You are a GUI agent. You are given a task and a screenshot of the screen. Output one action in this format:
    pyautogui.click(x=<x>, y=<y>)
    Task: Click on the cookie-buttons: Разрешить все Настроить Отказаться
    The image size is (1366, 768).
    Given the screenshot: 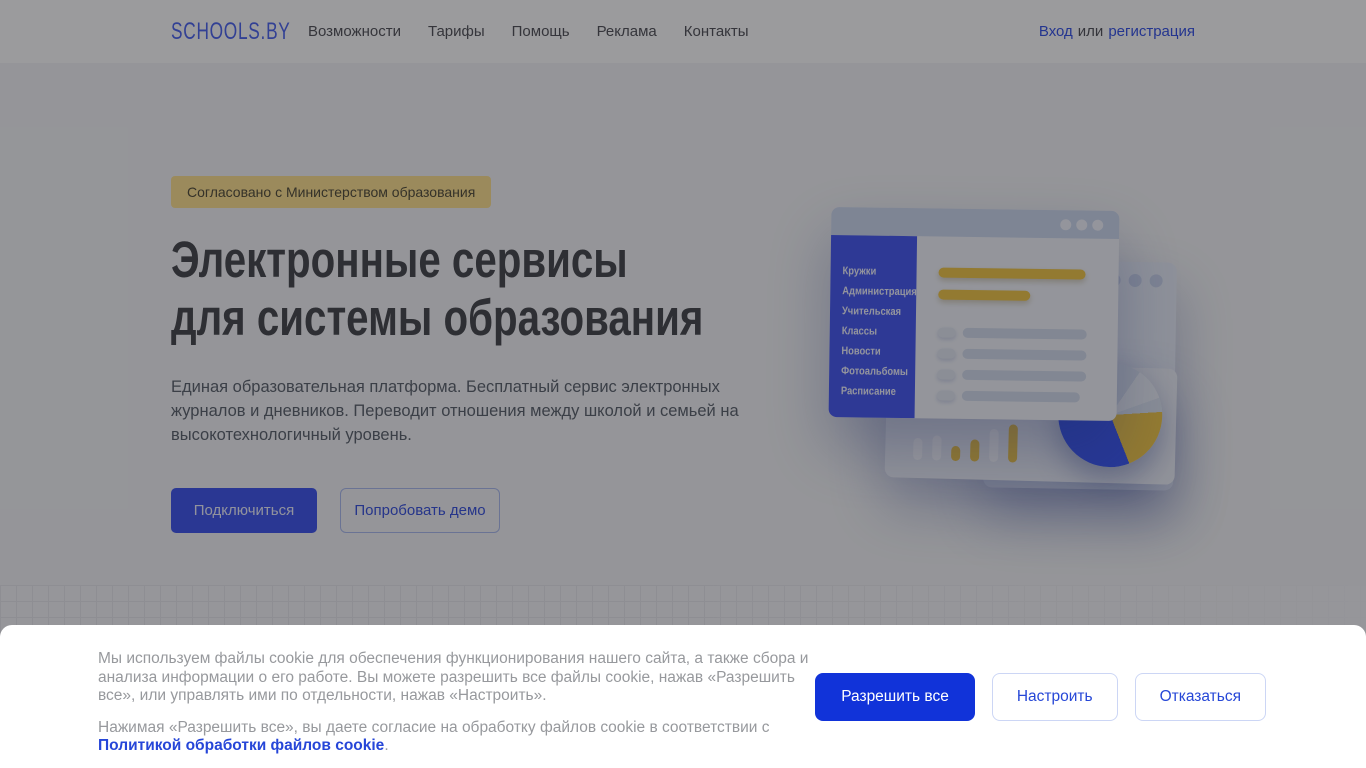 What is the action you would take?
    pyautogui.click(x=1040, y=696)
    